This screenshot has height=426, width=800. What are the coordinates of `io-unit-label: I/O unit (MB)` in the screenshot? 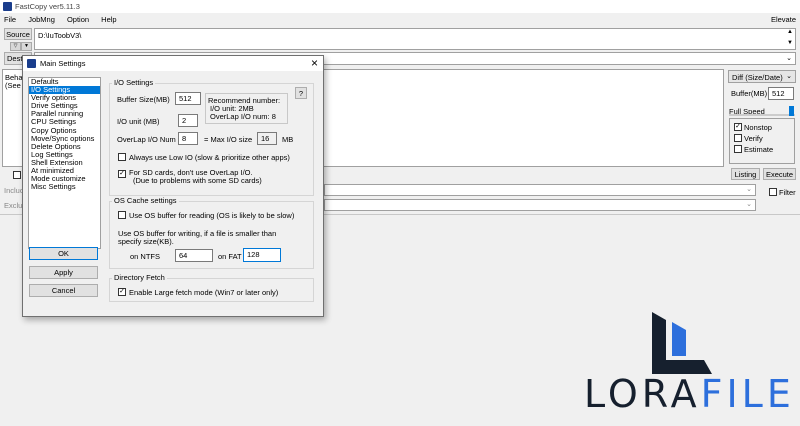 It's located at (138, 121).